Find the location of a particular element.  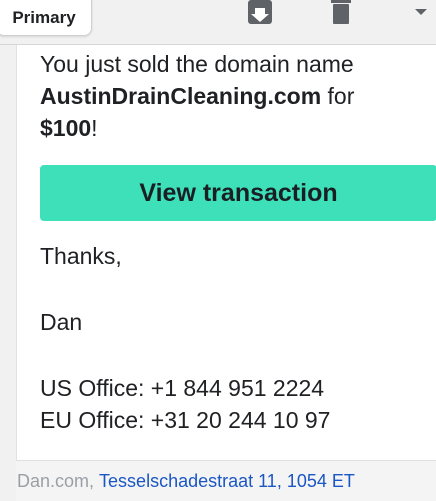

view-transaction-label: View transaction is located at coordinates (238, 192).